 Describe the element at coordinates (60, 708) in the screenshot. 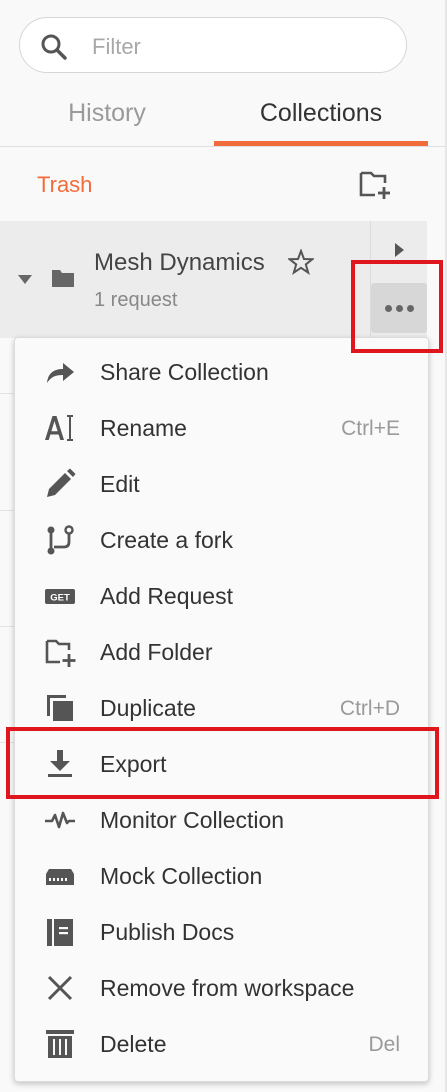

I see `duplicate-icon` at that location.